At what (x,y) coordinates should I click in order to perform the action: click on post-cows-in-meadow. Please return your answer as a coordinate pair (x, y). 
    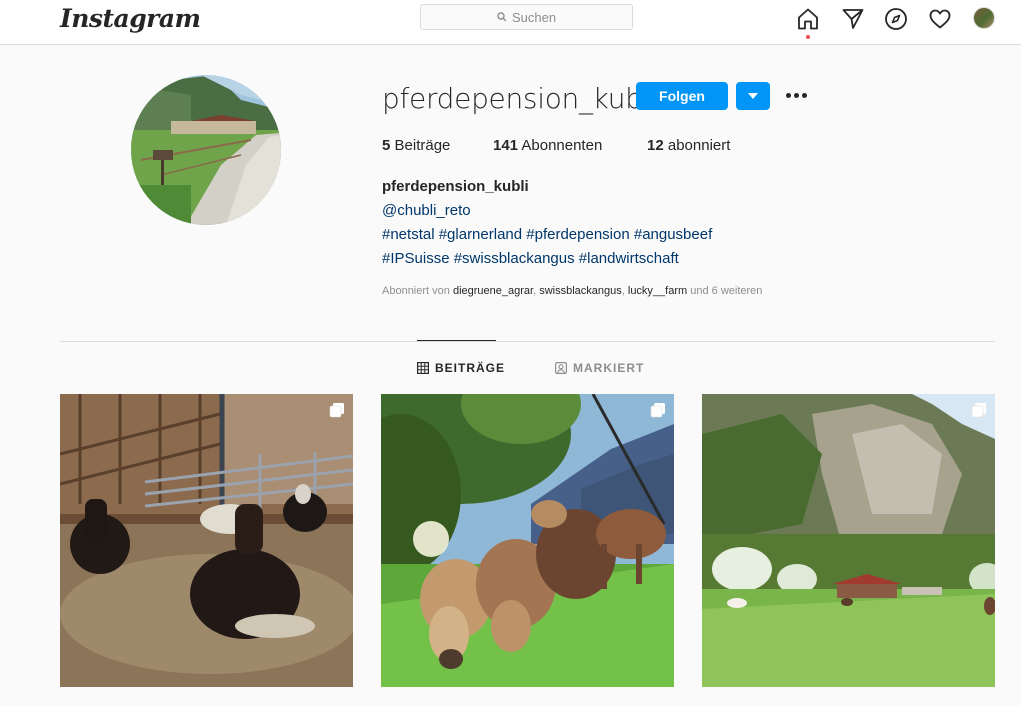
    Looking at the image, I should click on (527, 540).